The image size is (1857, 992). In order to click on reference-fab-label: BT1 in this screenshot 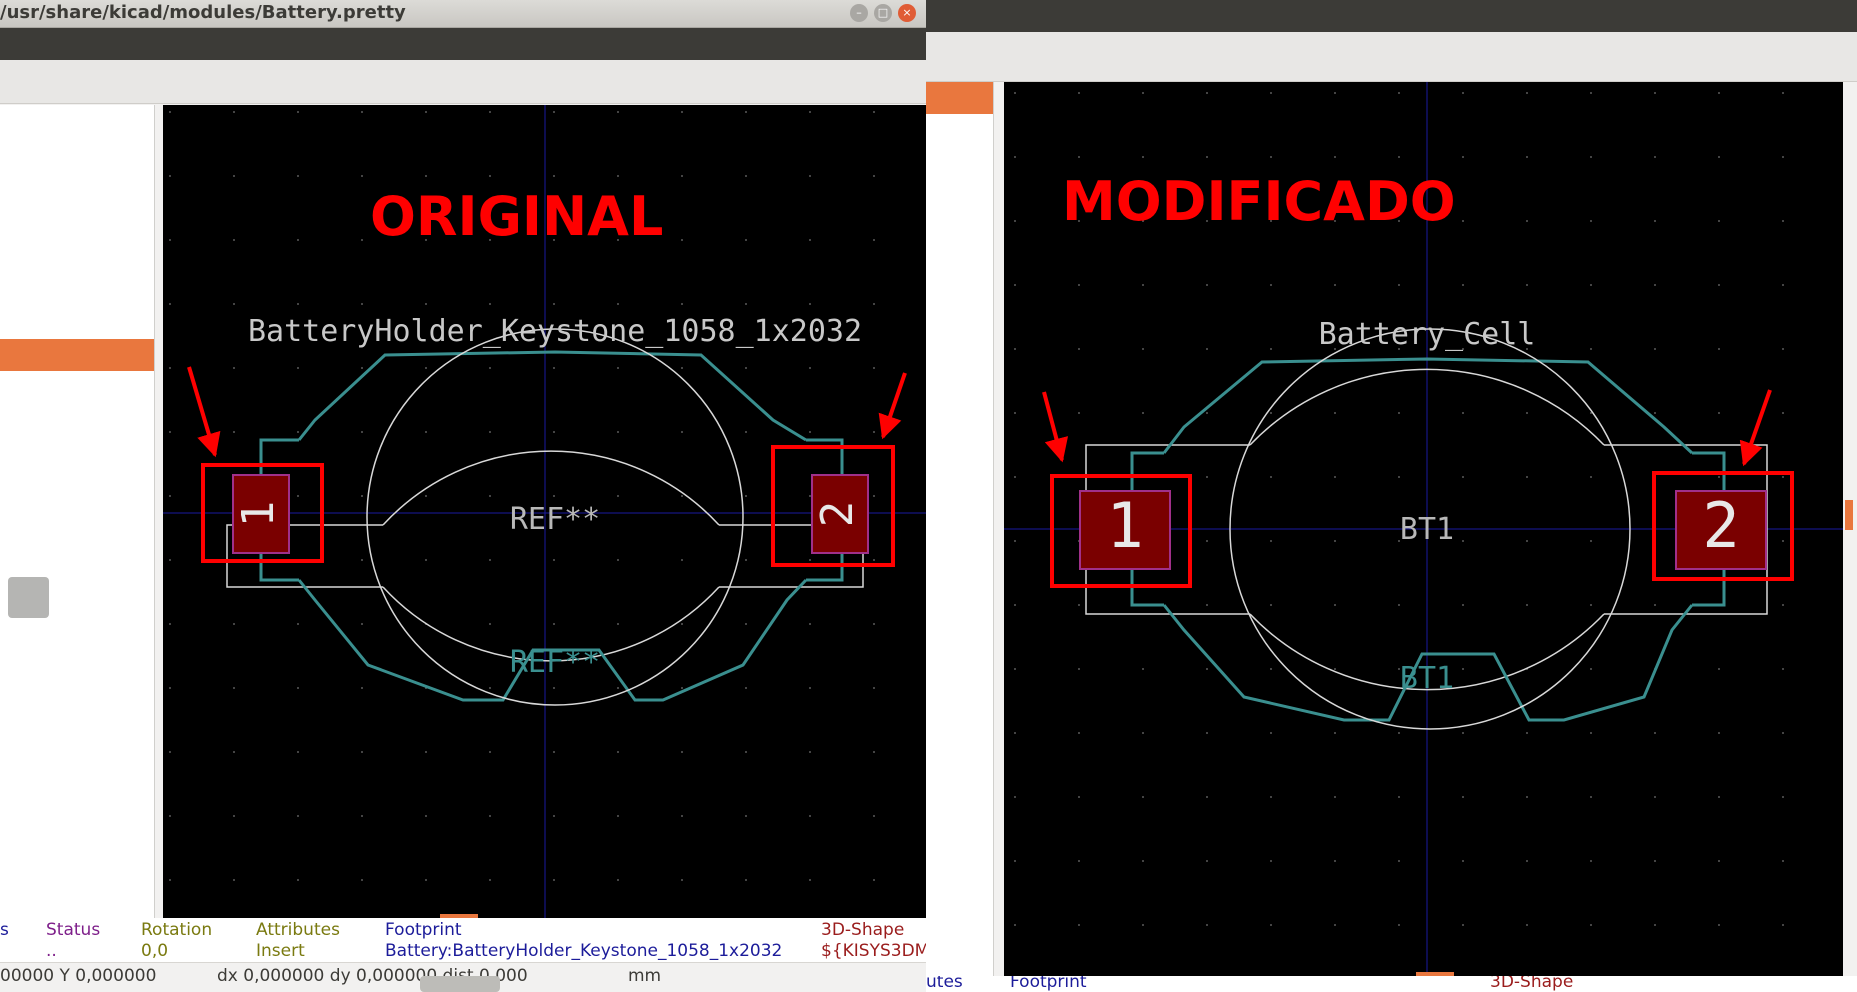, I will do `click(1427, 678)`.